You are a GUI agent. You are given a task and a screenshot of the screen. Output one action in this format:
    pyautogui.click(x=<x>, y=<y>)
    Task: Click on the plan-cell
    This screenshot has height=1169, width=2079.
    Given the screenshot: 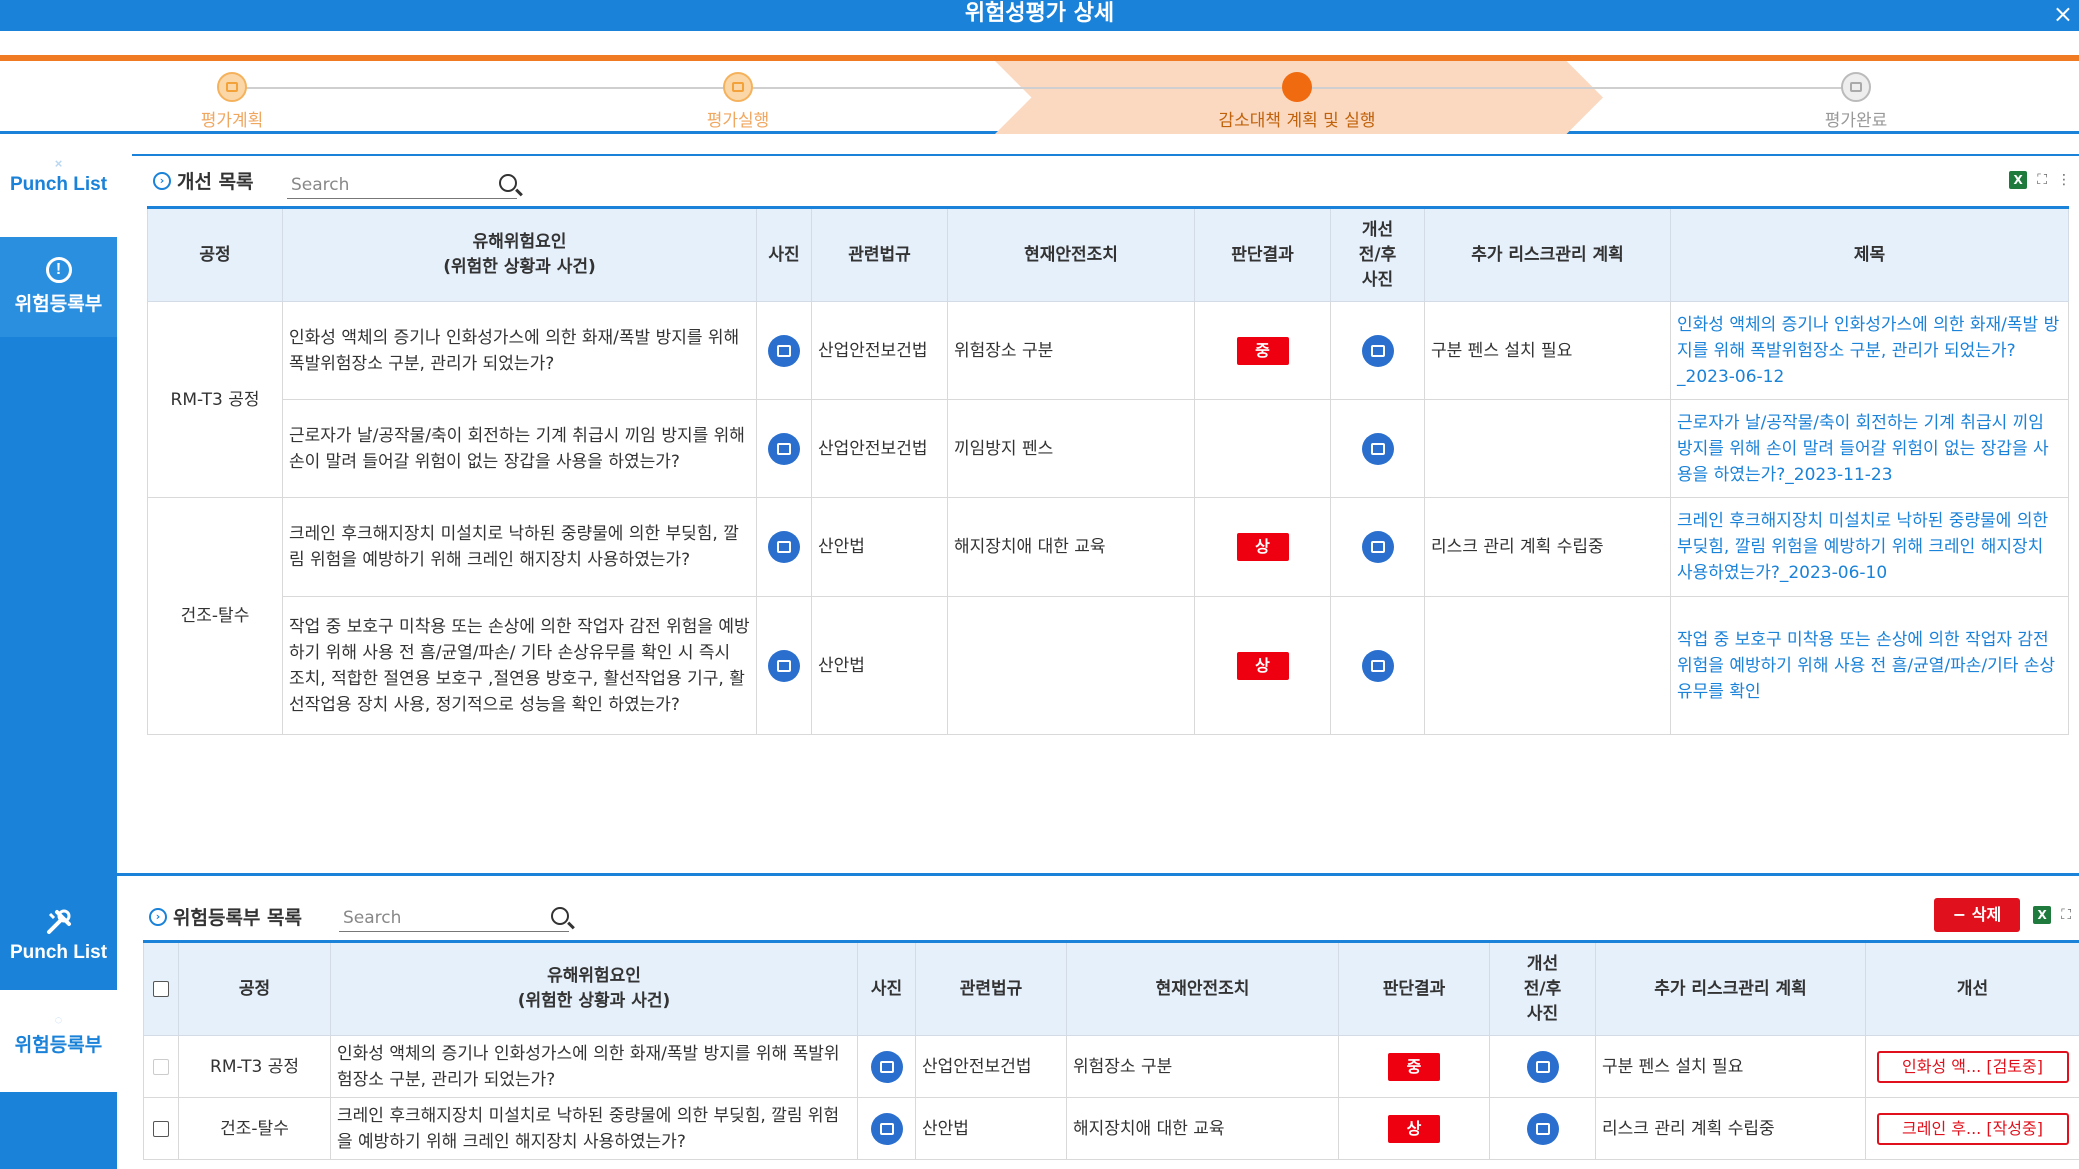 What is the action you would take?
    pyautogui.click(x=1547, y=448)
    